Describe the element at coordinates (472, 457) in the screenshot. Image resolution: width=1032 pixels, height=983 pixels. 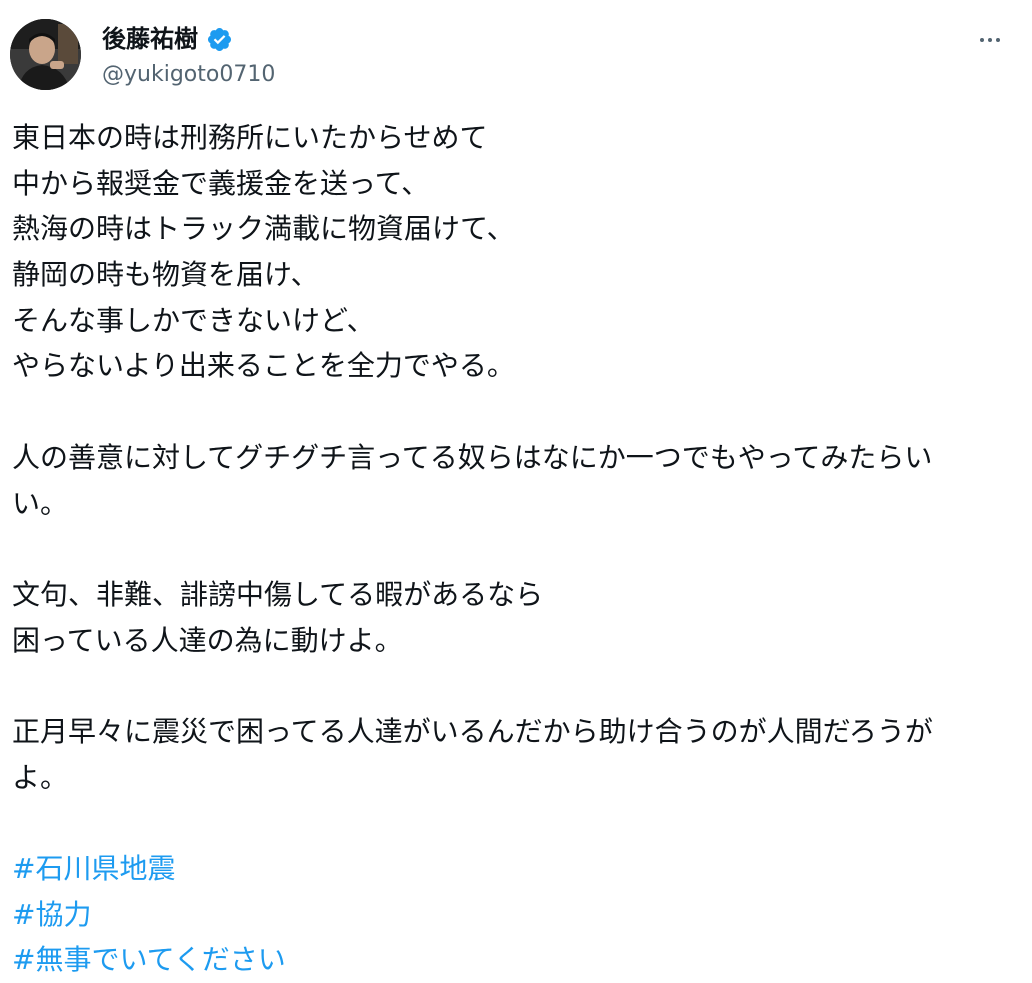
I see `tweet-line: 人の善意に対してグチグチ言ってる奴らはなにか一つでもやってみたらい` at that location.